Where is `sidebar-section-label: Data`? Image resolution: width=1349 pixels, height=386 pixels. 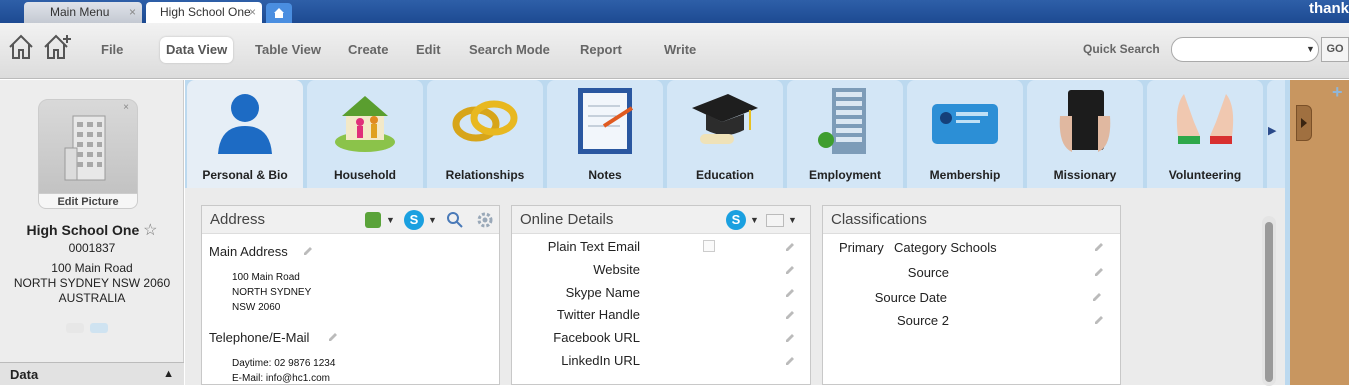
sidebar-section-label: Data is located at coordinates (24, 374).